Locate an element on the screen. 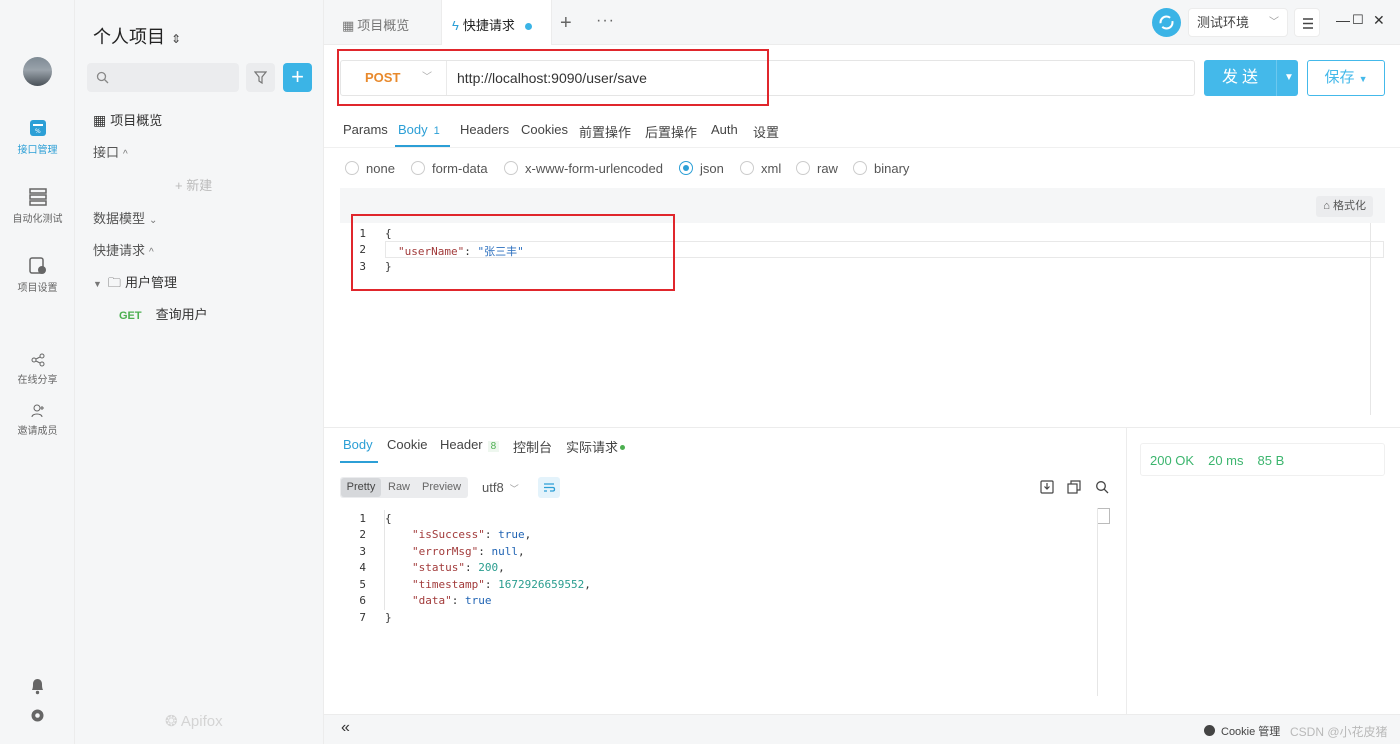 This screenshot has width=1400, height=744. res-tab-body: Body is located at coordinates (358, 444).